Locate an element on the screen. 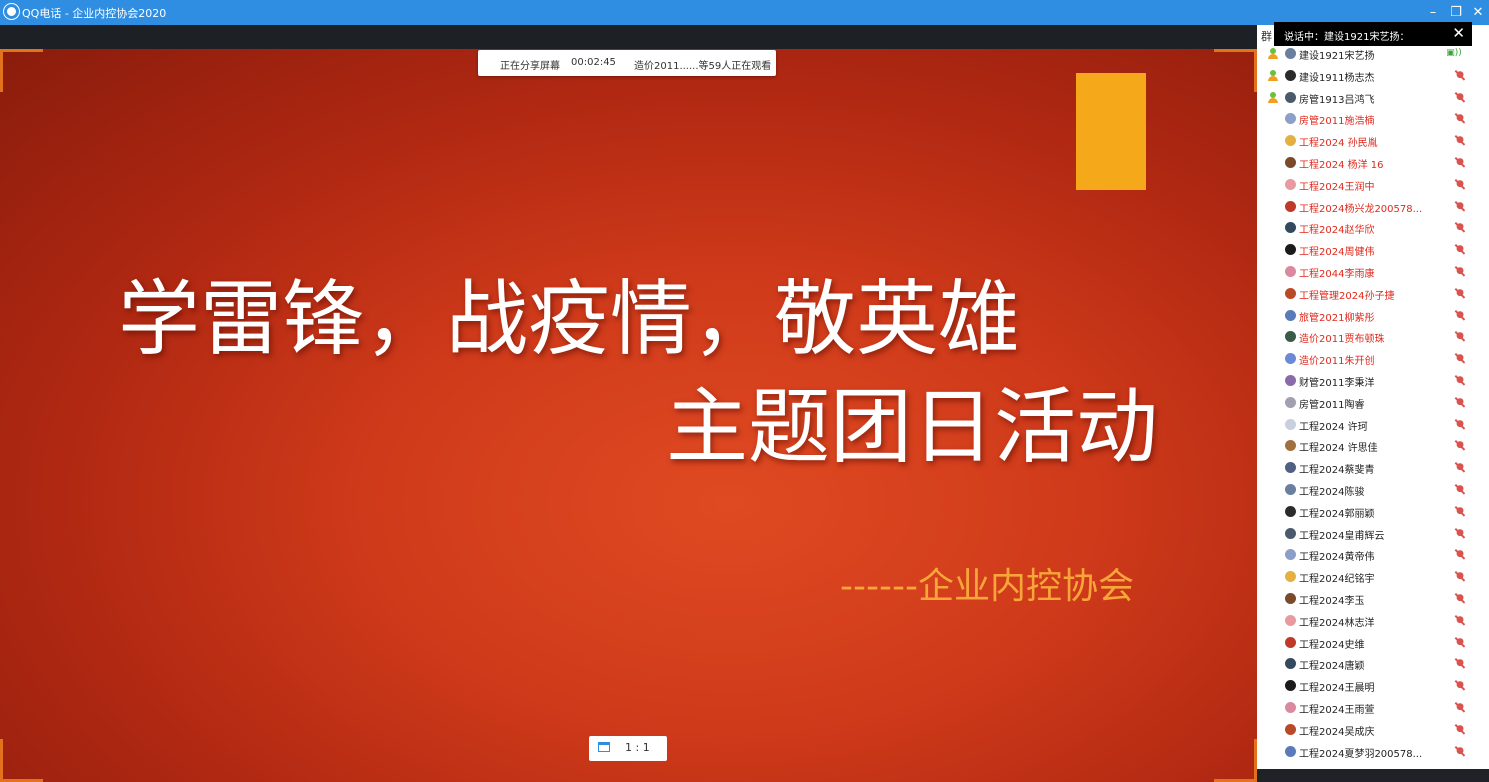 The height and width of the screenshot is (782, 1489). member-row: 工程2024黄帝伟 ● is located at coordinates (1373, 555).